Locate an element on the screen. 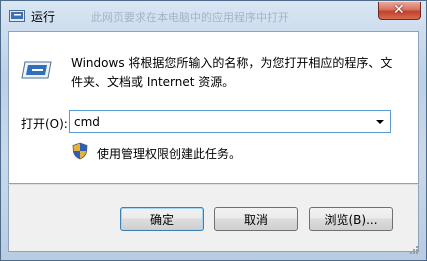 The width and height of the screenshot is (427, 261). ok-button: 确定 is located at coordinates (162, 219).